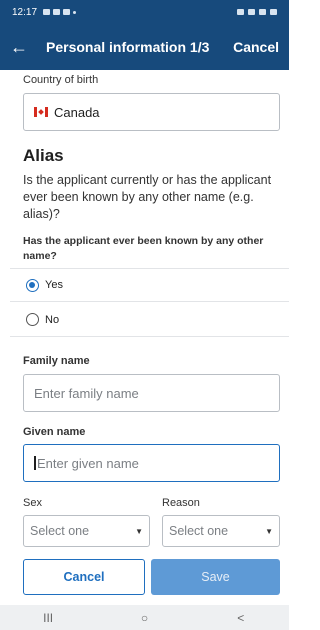  Describe the element at coordinates (149, 320) in the screenshot. I see `radio-option-no: No` at that location.